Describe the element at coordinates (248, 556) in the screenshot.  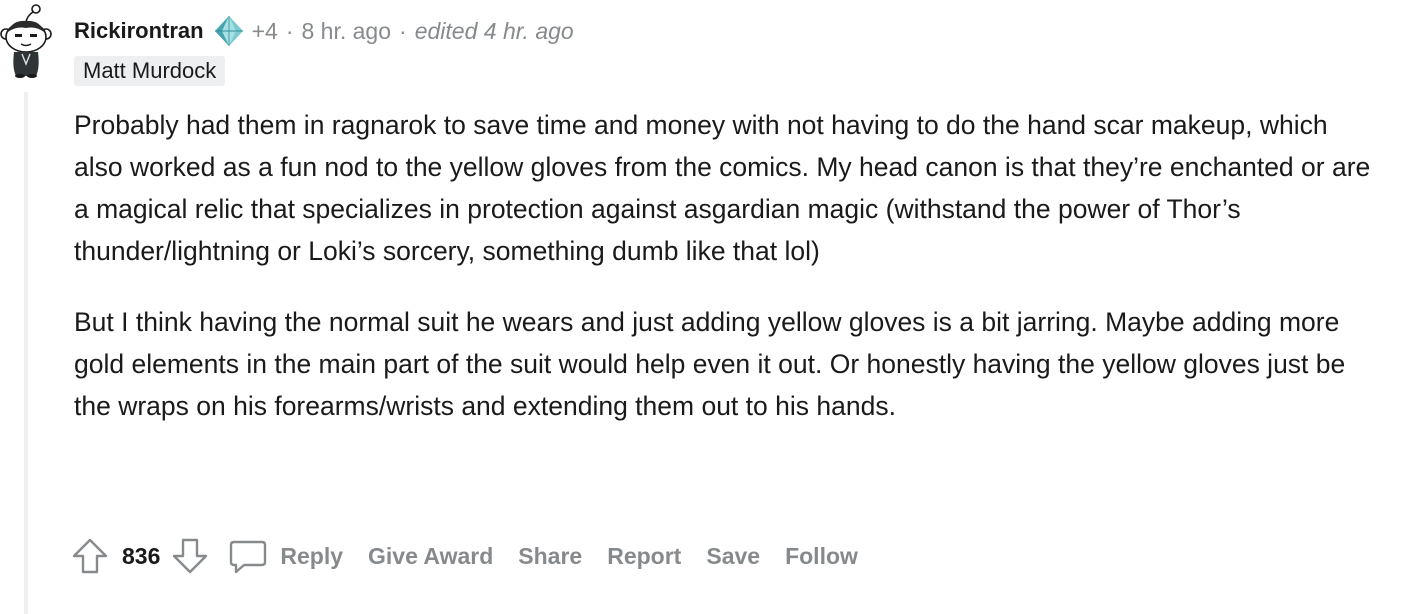
I see `speech-bubble-icon` at that location.